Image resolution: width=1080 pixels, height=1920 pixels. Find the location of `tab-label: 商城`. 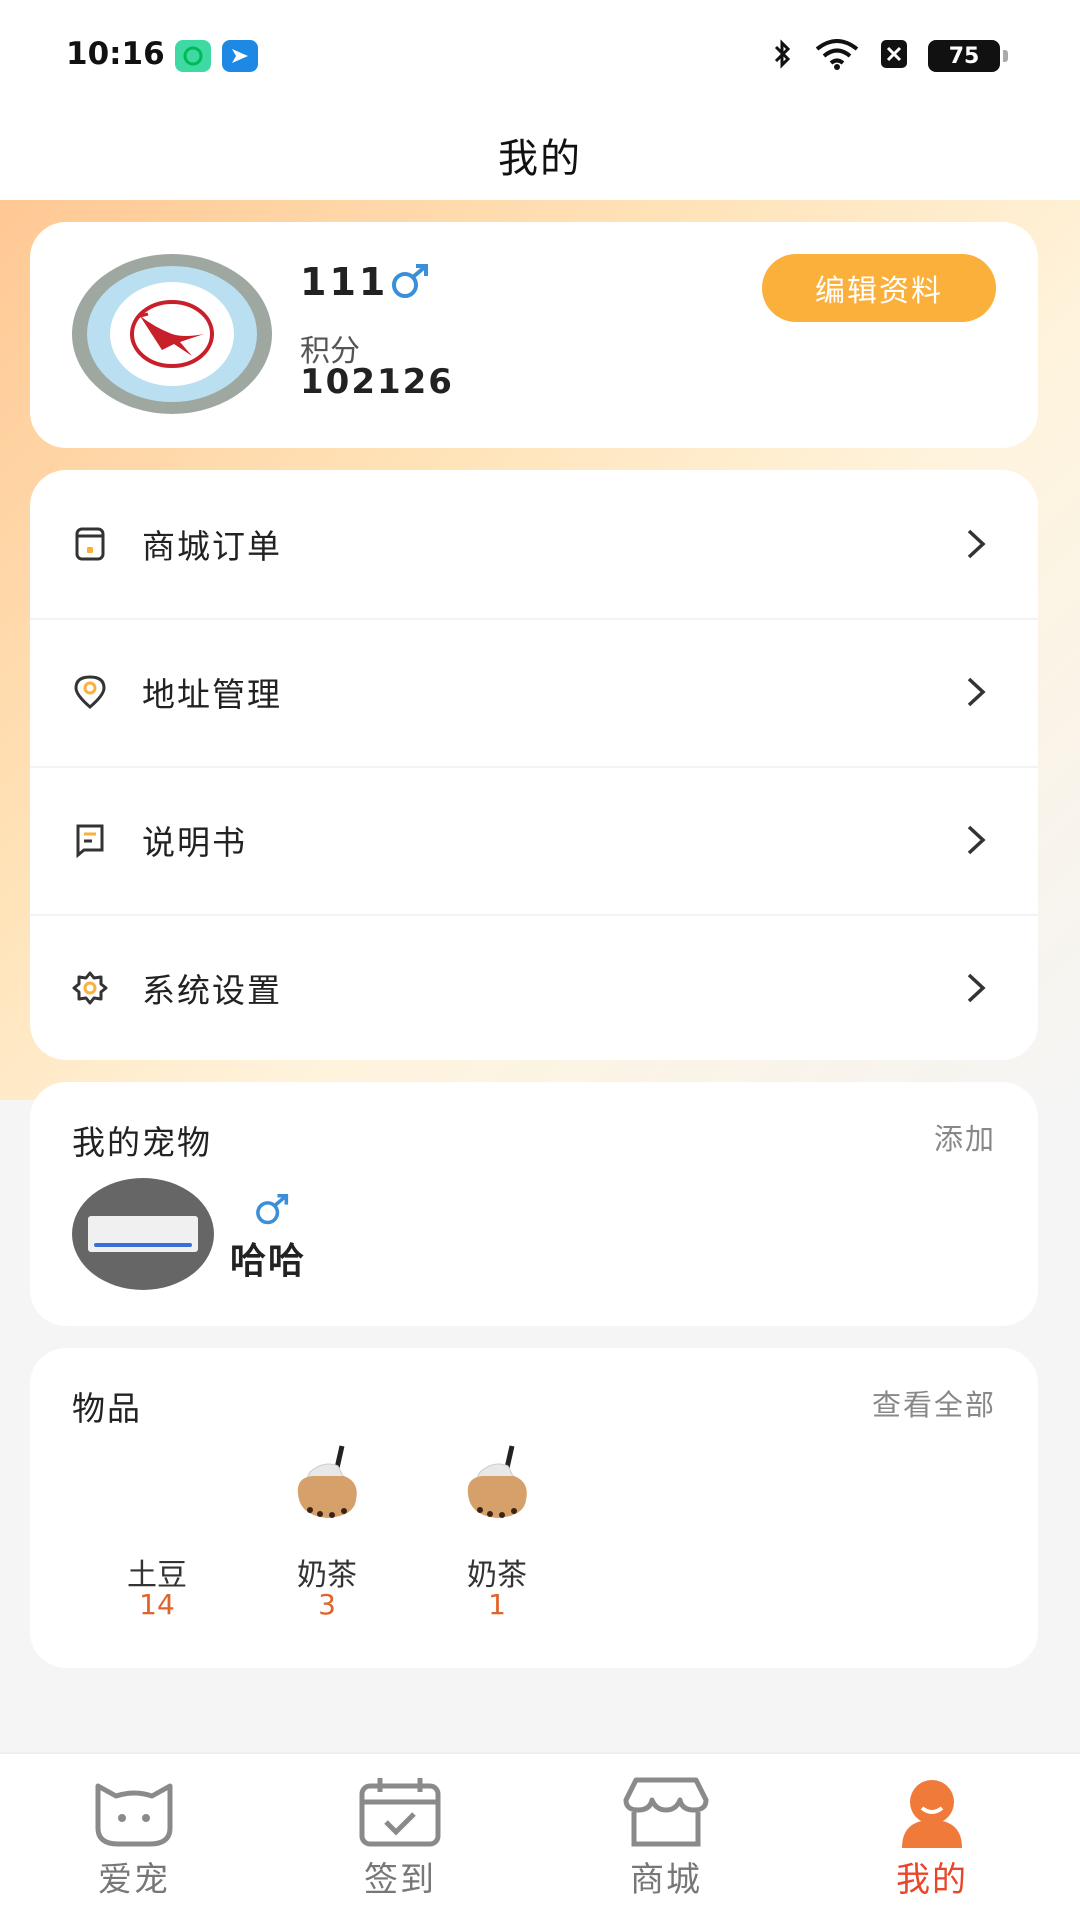

tab-label: 商城 is located at coordinates (666, 1880).